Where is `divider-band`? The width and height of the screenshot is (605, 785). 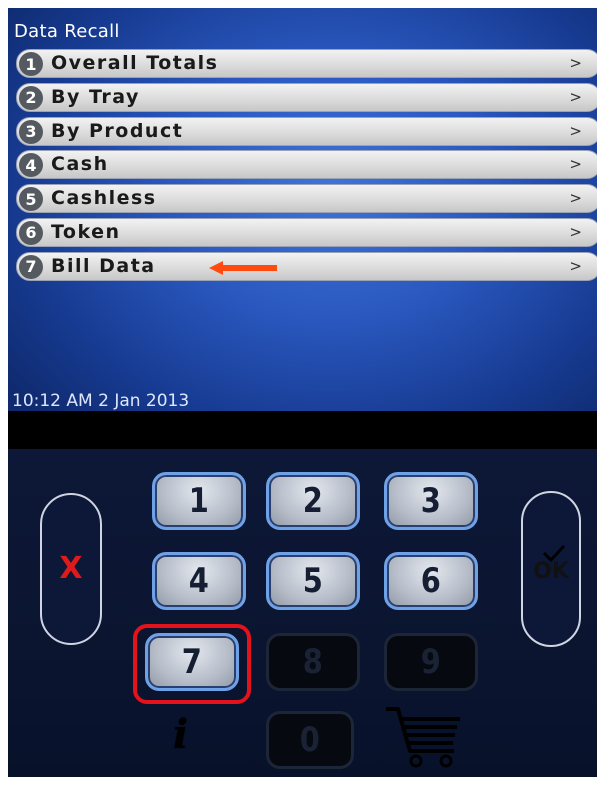 divider-band is located at coordinates (302, 430).